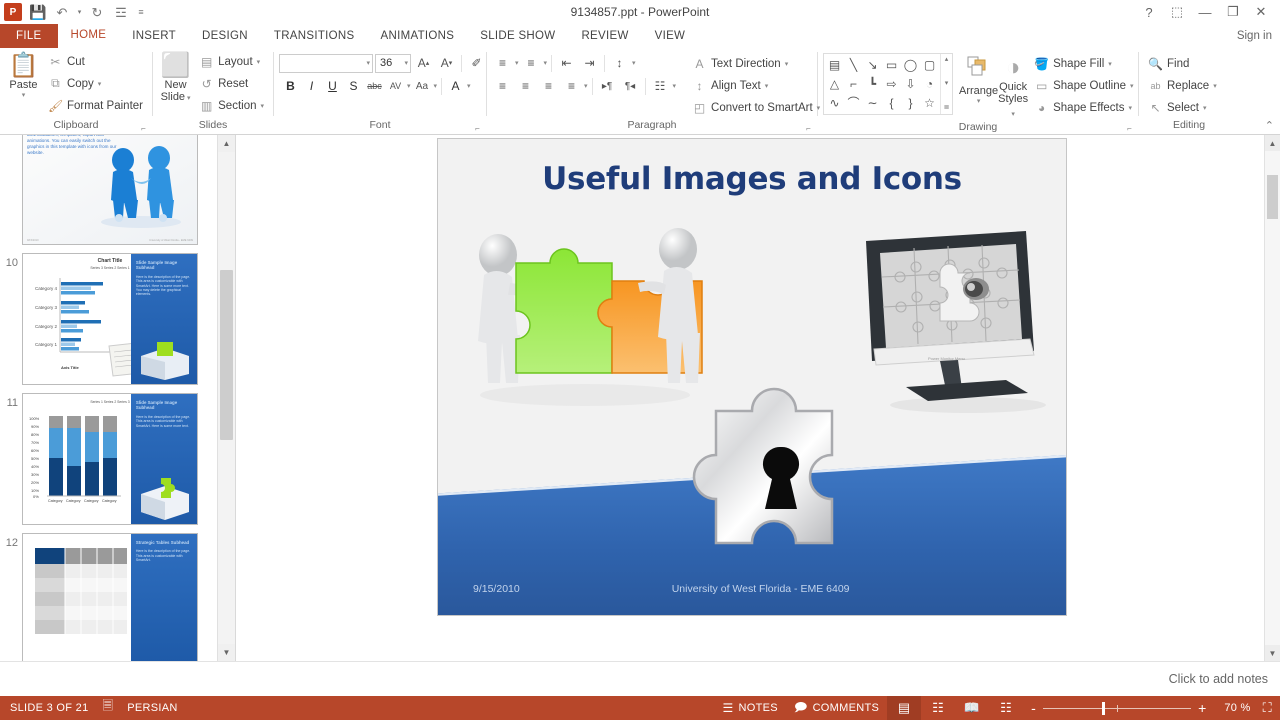  Describe the element at coordinates (946, 108) in the screenshot. I see `shapes-more-icon: ≣` at that location.